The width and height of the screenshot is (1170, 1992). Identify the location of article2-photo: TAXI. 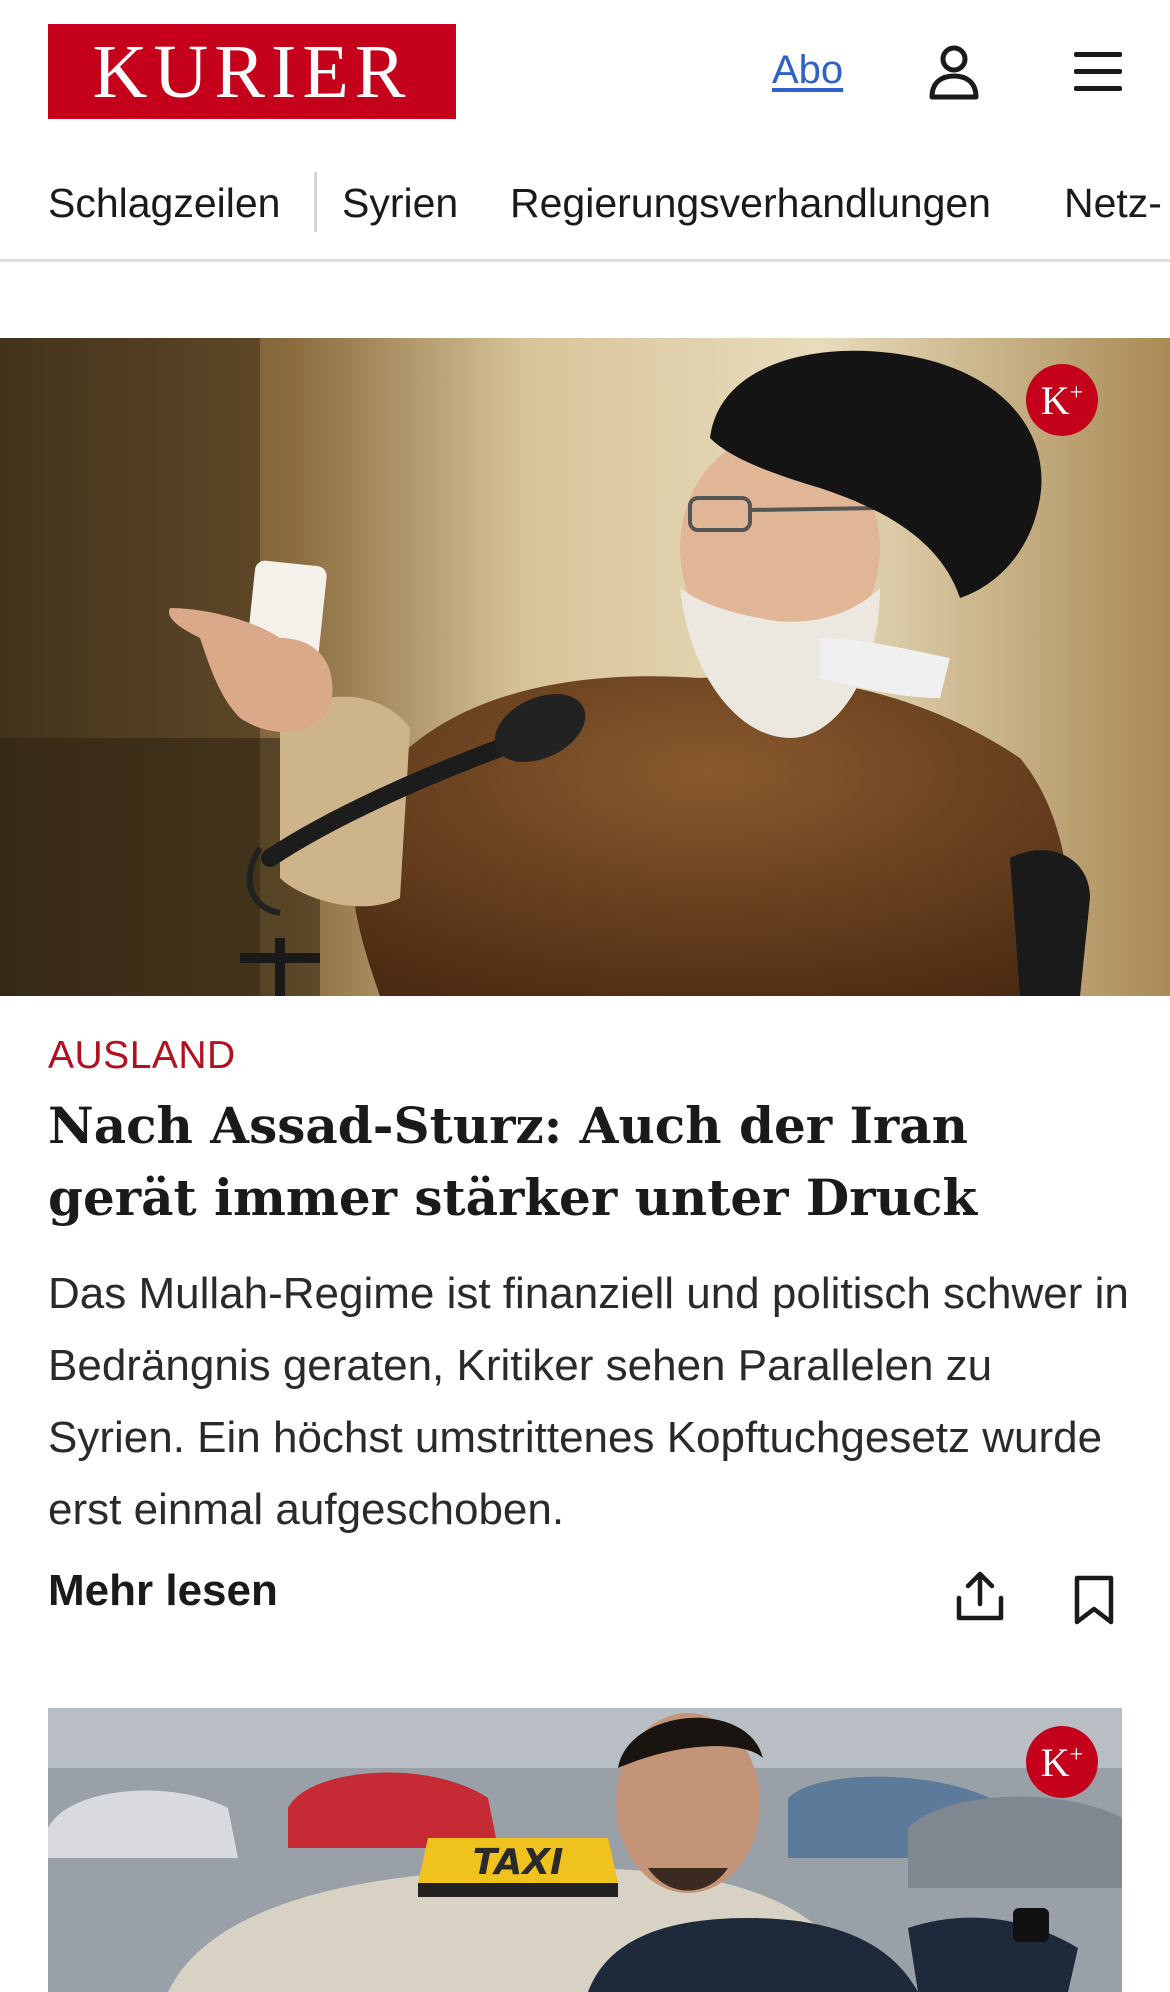
(585, 1850).